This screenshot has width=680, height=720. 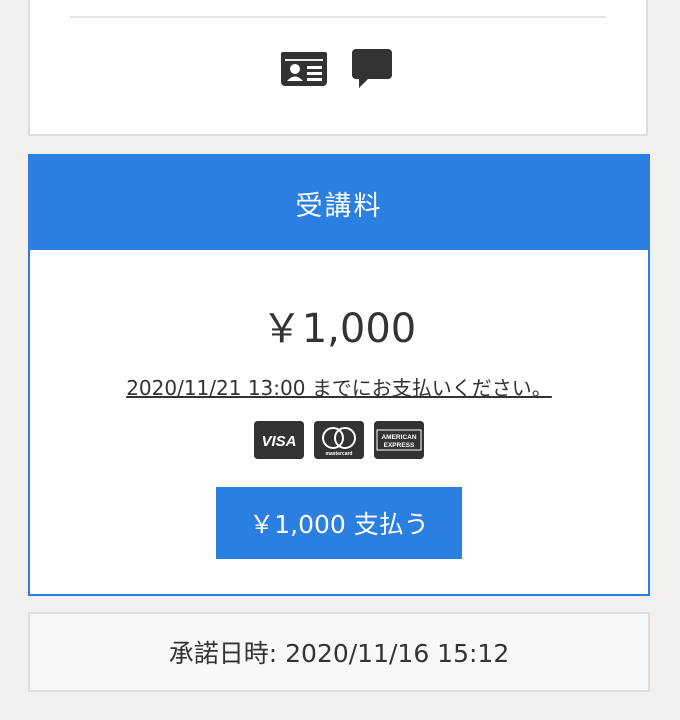 What do you see at coordinates (339, 203) in the screenshot?
I see `fee-title: 受講料` at bounding box center [339, 203].